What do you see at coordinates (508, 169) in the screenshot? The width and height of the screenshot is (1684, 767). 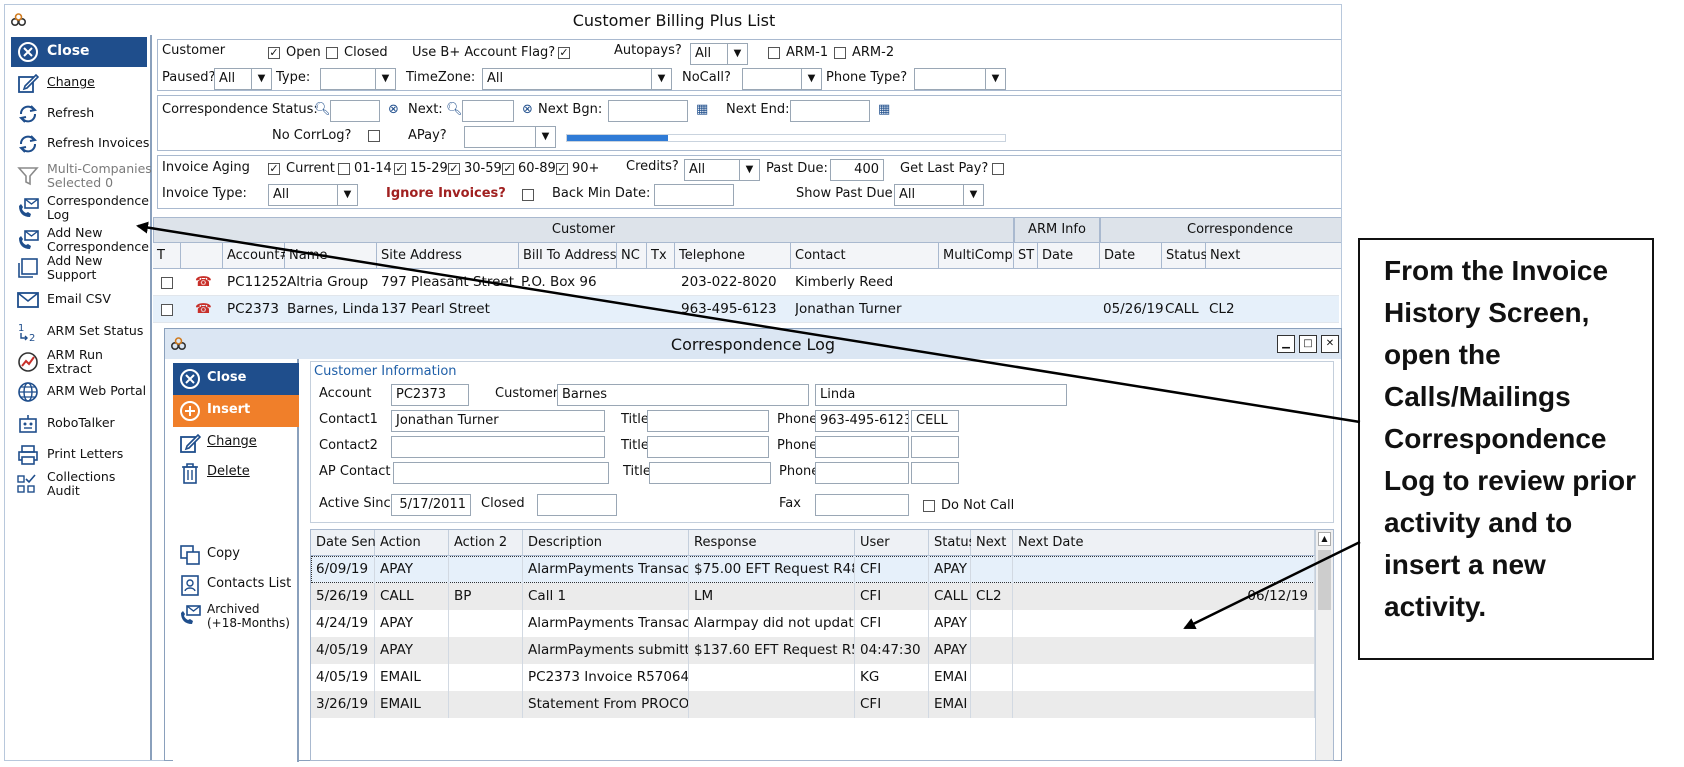 I see `aging-60-89-checkbox: ✓` at bounding box center [508, 169].